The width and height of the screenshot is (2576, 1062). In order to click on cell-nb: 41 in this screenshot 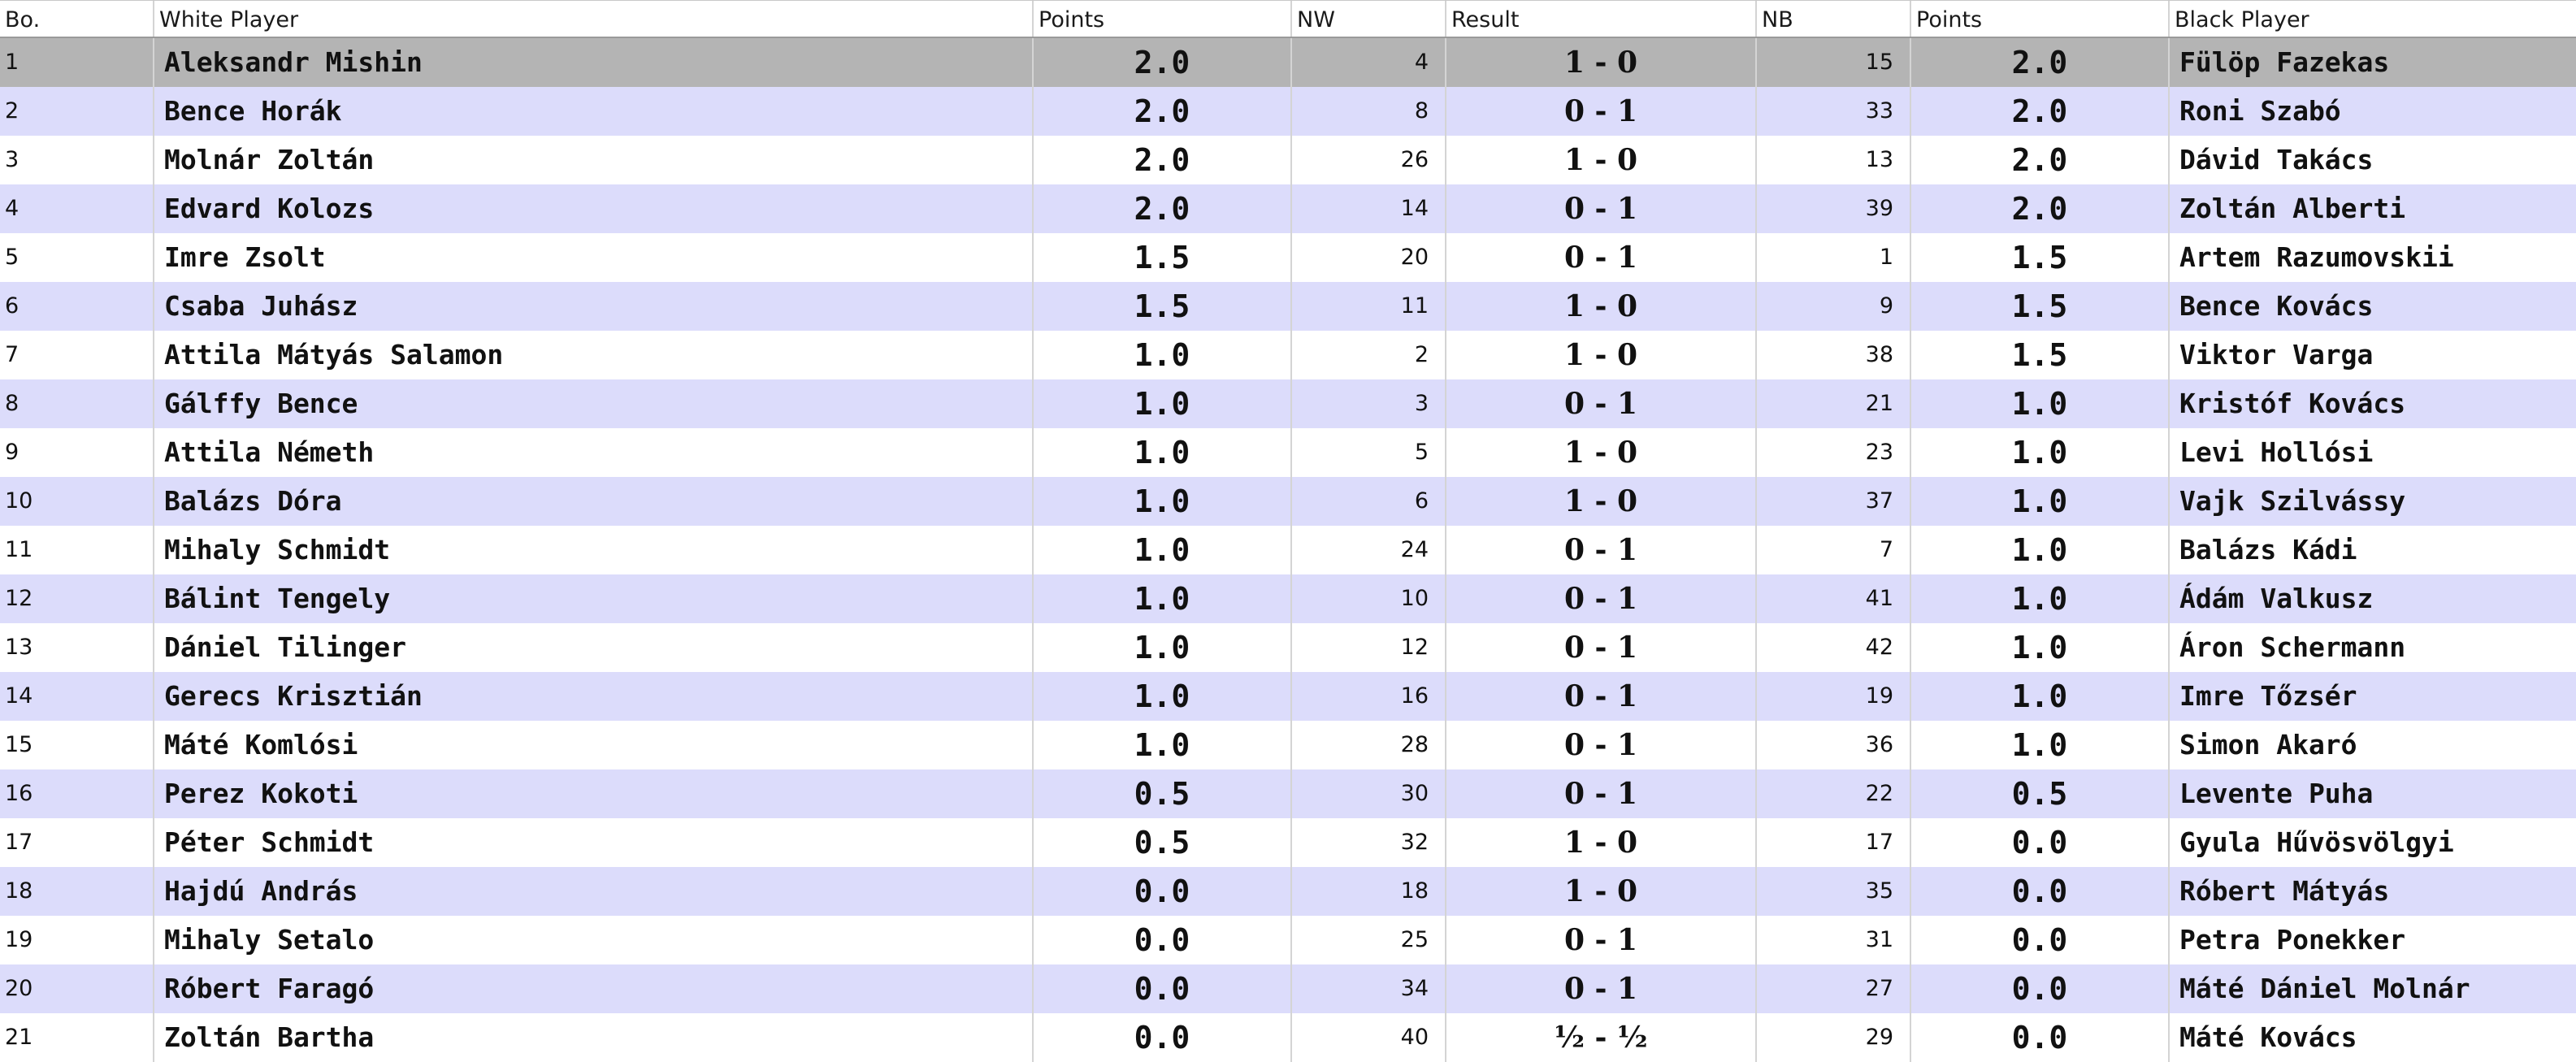, I will do `click(1834, 598)`.